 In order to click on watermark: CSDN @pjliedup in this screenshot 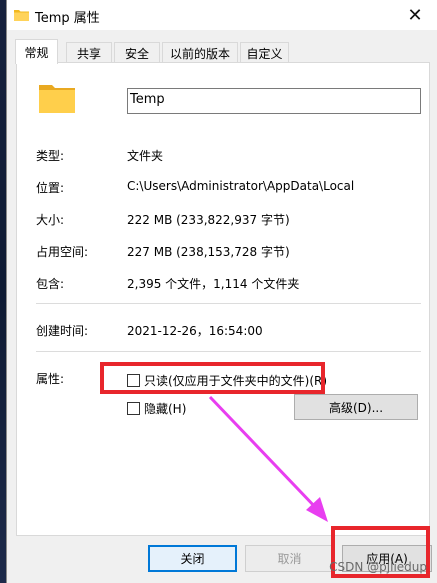, I will do `click(378, 567)`.